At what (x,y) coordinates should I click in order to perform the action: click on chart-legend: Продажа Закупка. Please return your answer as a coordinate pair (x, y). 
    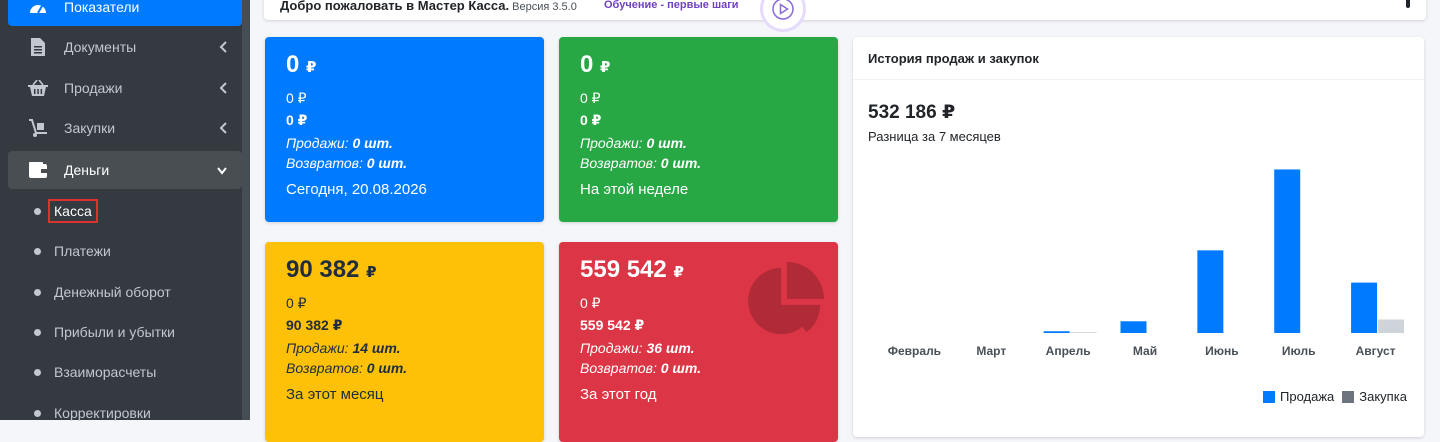
    Looking at the image, I should click on (1339, 396).